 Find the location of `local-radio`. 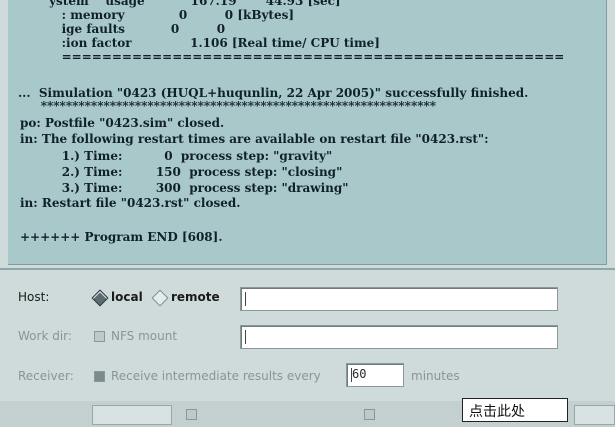

local-radio is located at coordinates (100, 298).